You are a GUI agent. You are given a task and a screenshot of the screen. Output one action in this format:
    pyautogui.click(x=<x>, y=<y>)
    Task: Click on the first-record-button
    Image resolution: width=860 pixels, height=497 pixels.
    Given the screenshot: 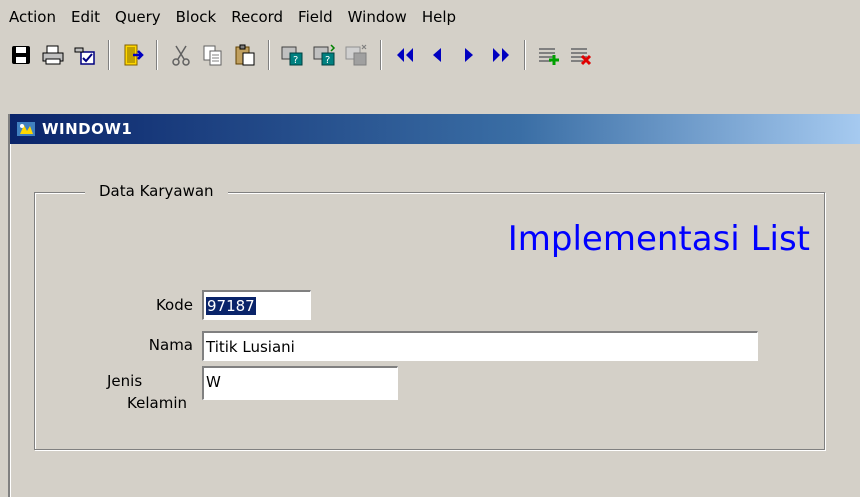 What is the action you would take?
    pyautogui.click(x=405, y=55)
    